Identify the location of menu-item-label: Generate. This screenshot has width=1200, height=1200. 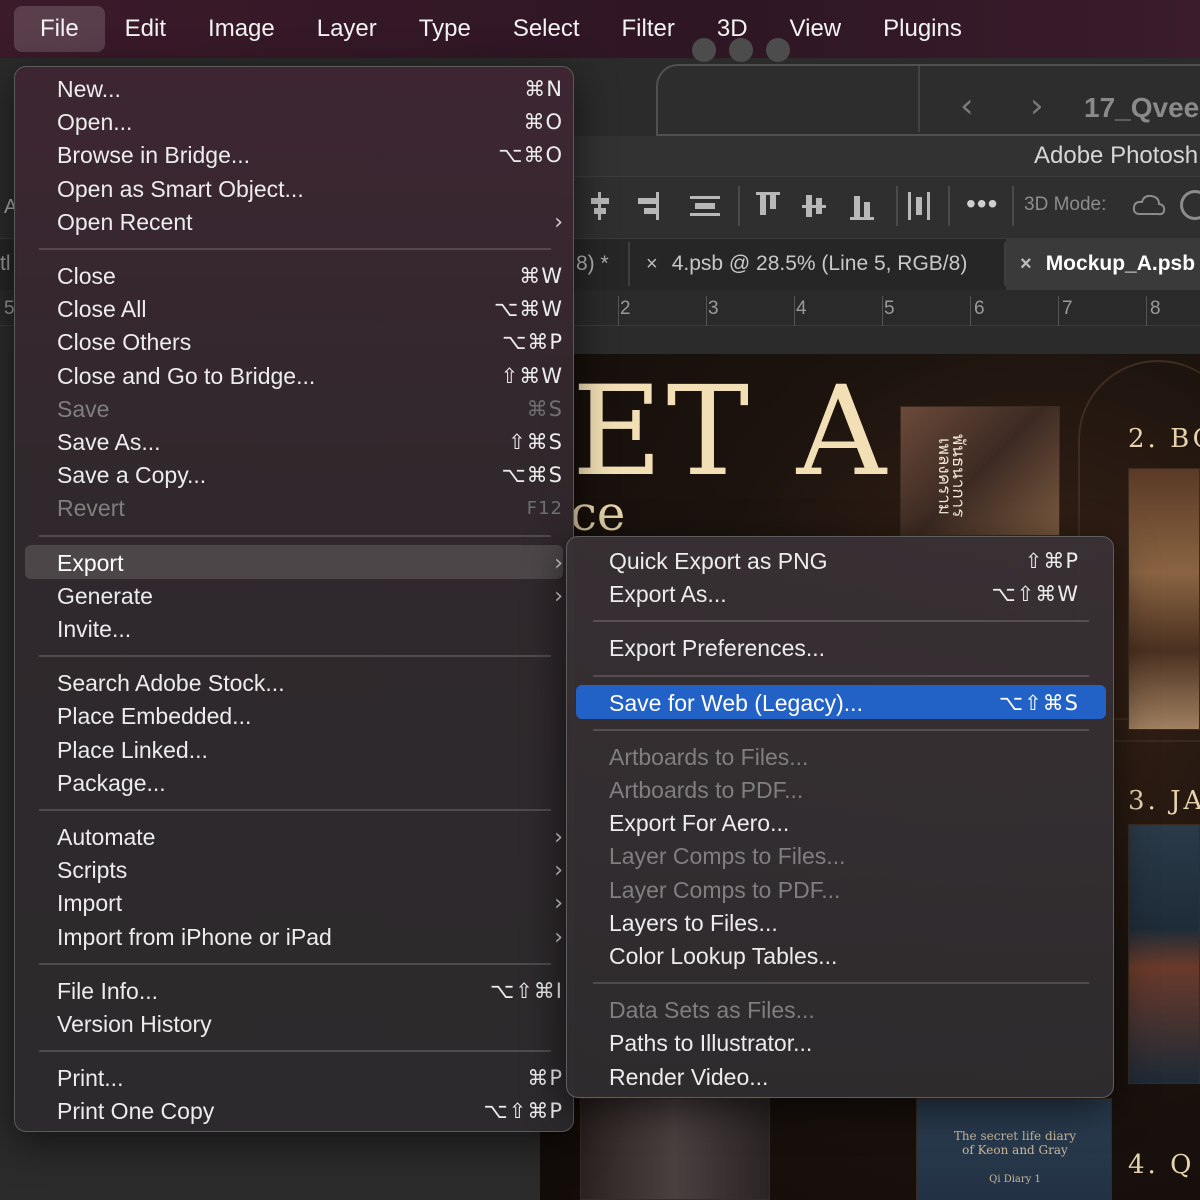
(105, 595).